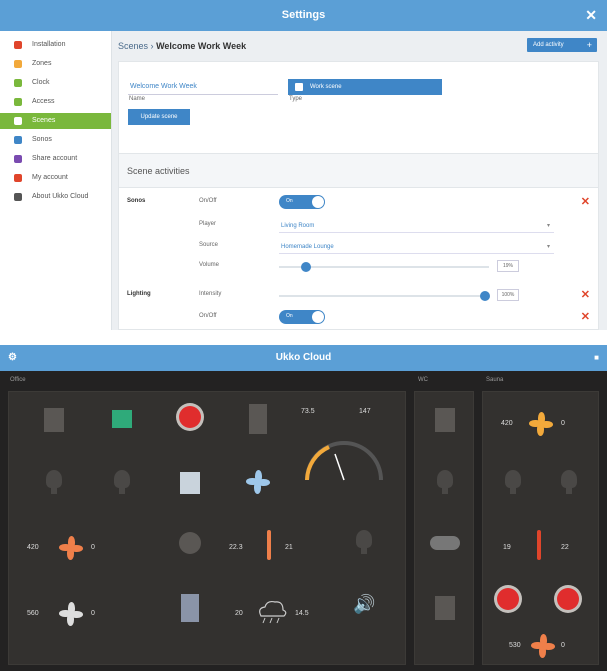 The width and height of the screenshot is (607, 671). I want to click on player-value: Living Room, so click(298, 226).